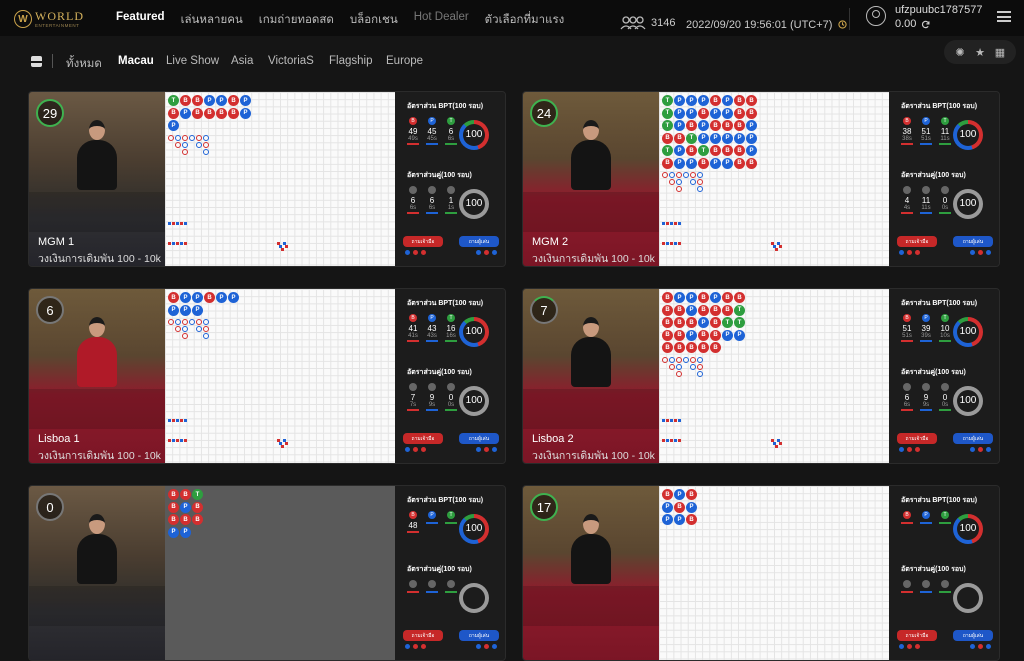  Describe the element at coordinates (413, 397) in the screenshot. I see `stat-column: 7 7s` at that location.